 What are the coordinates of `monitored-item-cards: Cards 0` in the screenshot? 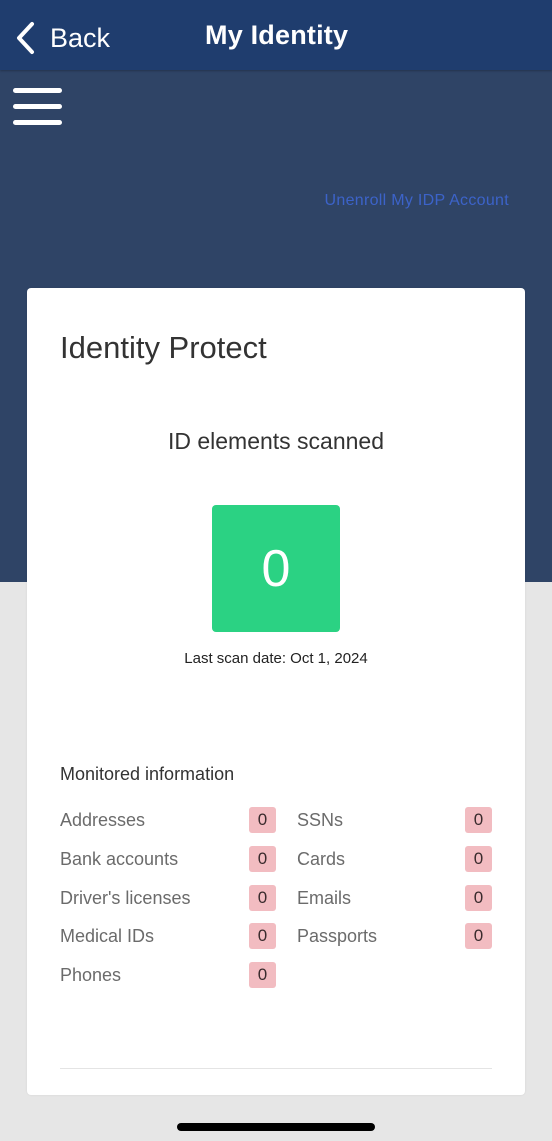 It's located at (395, 859).